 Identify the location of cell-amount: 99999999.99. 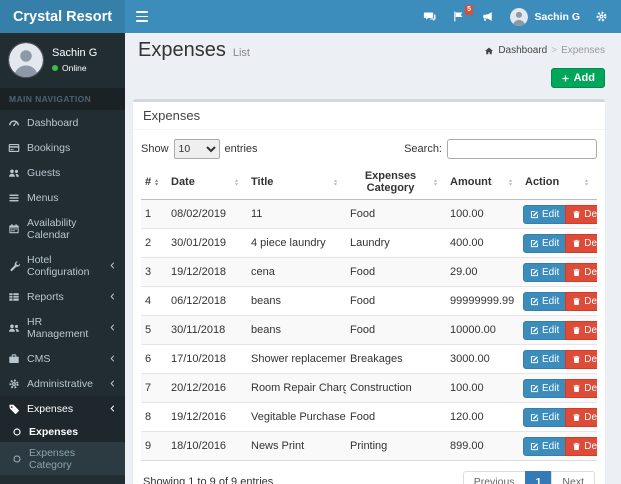
(483, 301).